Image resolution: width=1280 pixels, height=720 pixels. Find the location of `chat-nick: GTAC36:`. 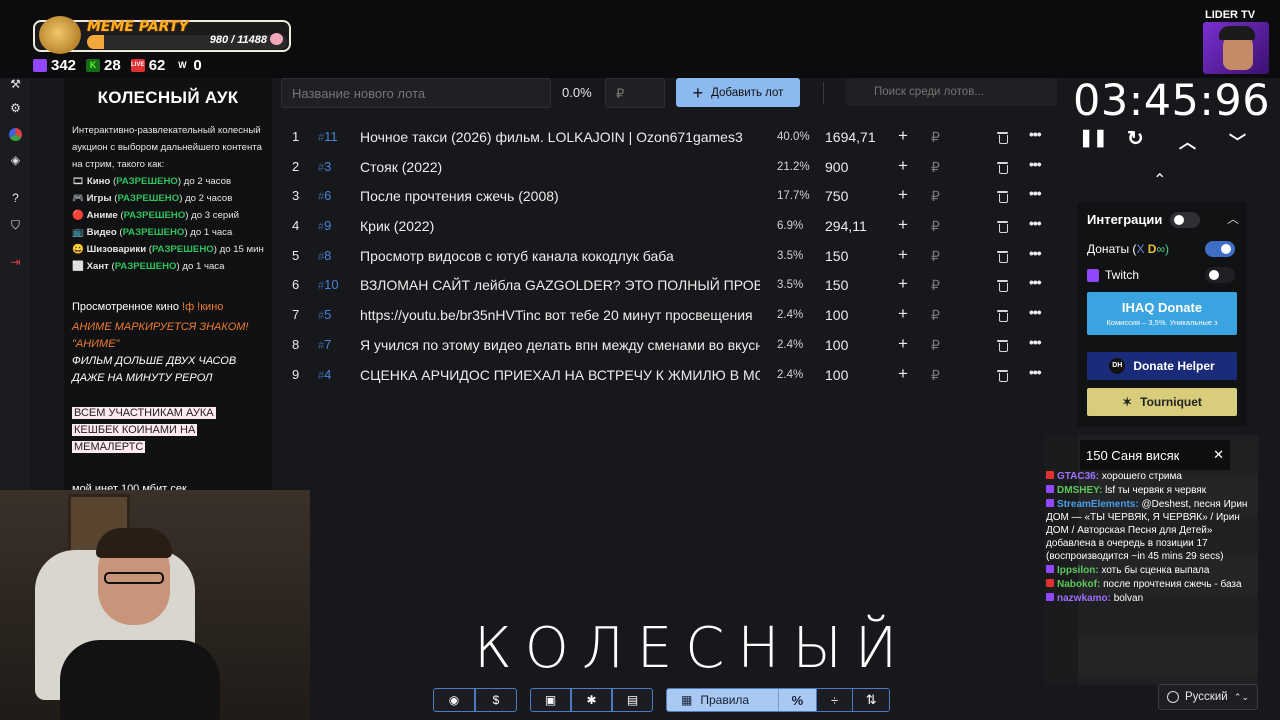

chat-nick: GTAC36: is located at coordinates (1078, 476).